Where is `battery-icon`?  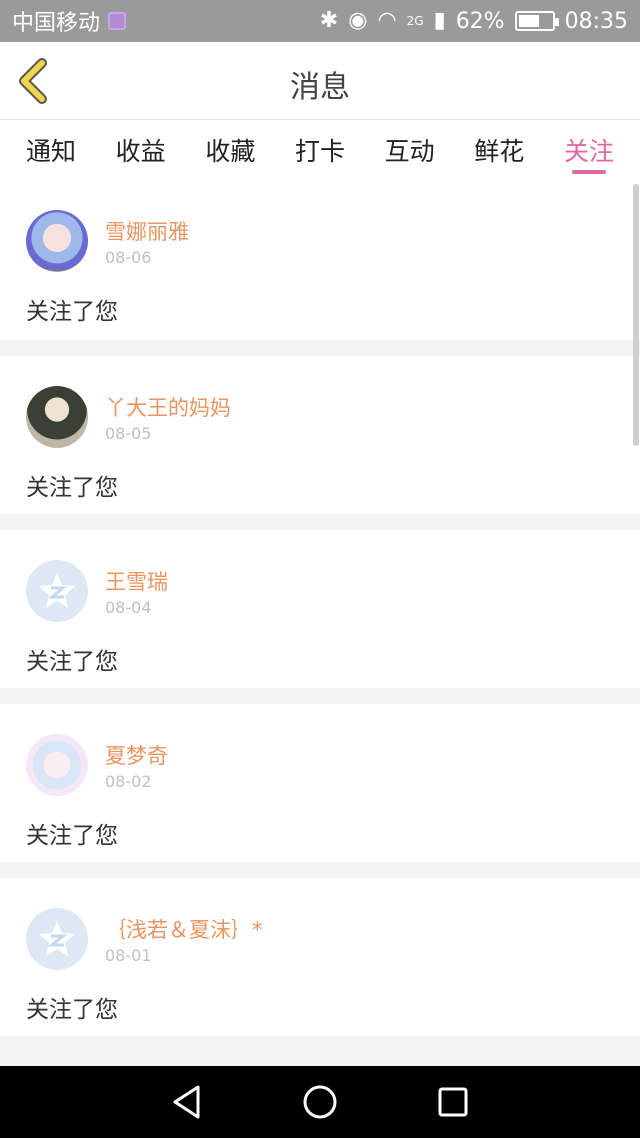 battery-icon is located at coordinates (536, 21).